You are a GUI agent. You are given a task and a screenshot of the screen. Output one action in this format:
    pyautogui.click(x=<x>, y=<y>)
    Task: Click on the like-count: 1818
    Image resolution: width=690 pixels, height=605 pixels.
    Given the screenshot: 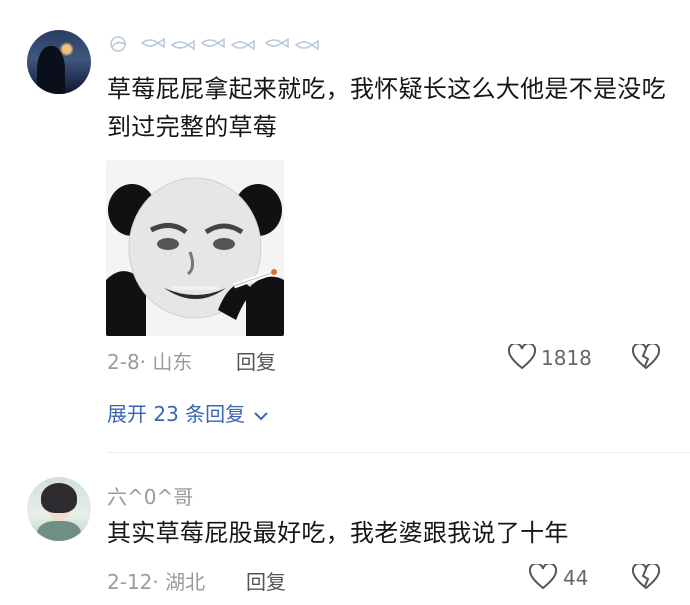 What is the action you would take?
    pyautogui.click(x=566, y=358)
    